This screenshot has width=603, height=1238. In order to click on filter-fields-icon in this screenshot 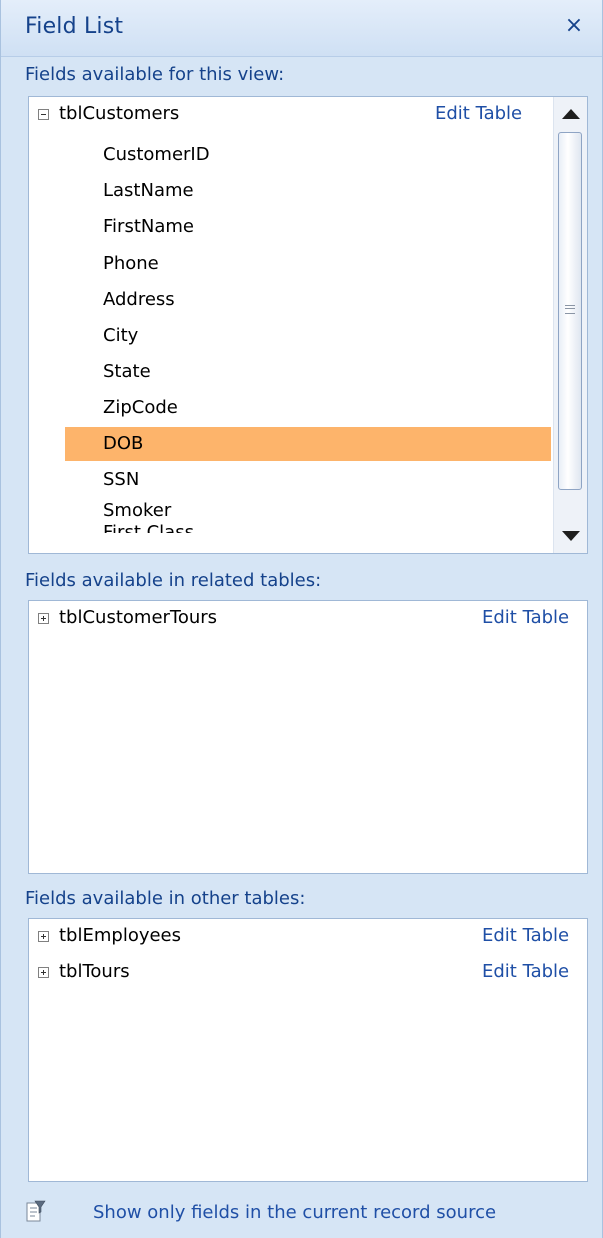, I will do `click(36, 1212)`.